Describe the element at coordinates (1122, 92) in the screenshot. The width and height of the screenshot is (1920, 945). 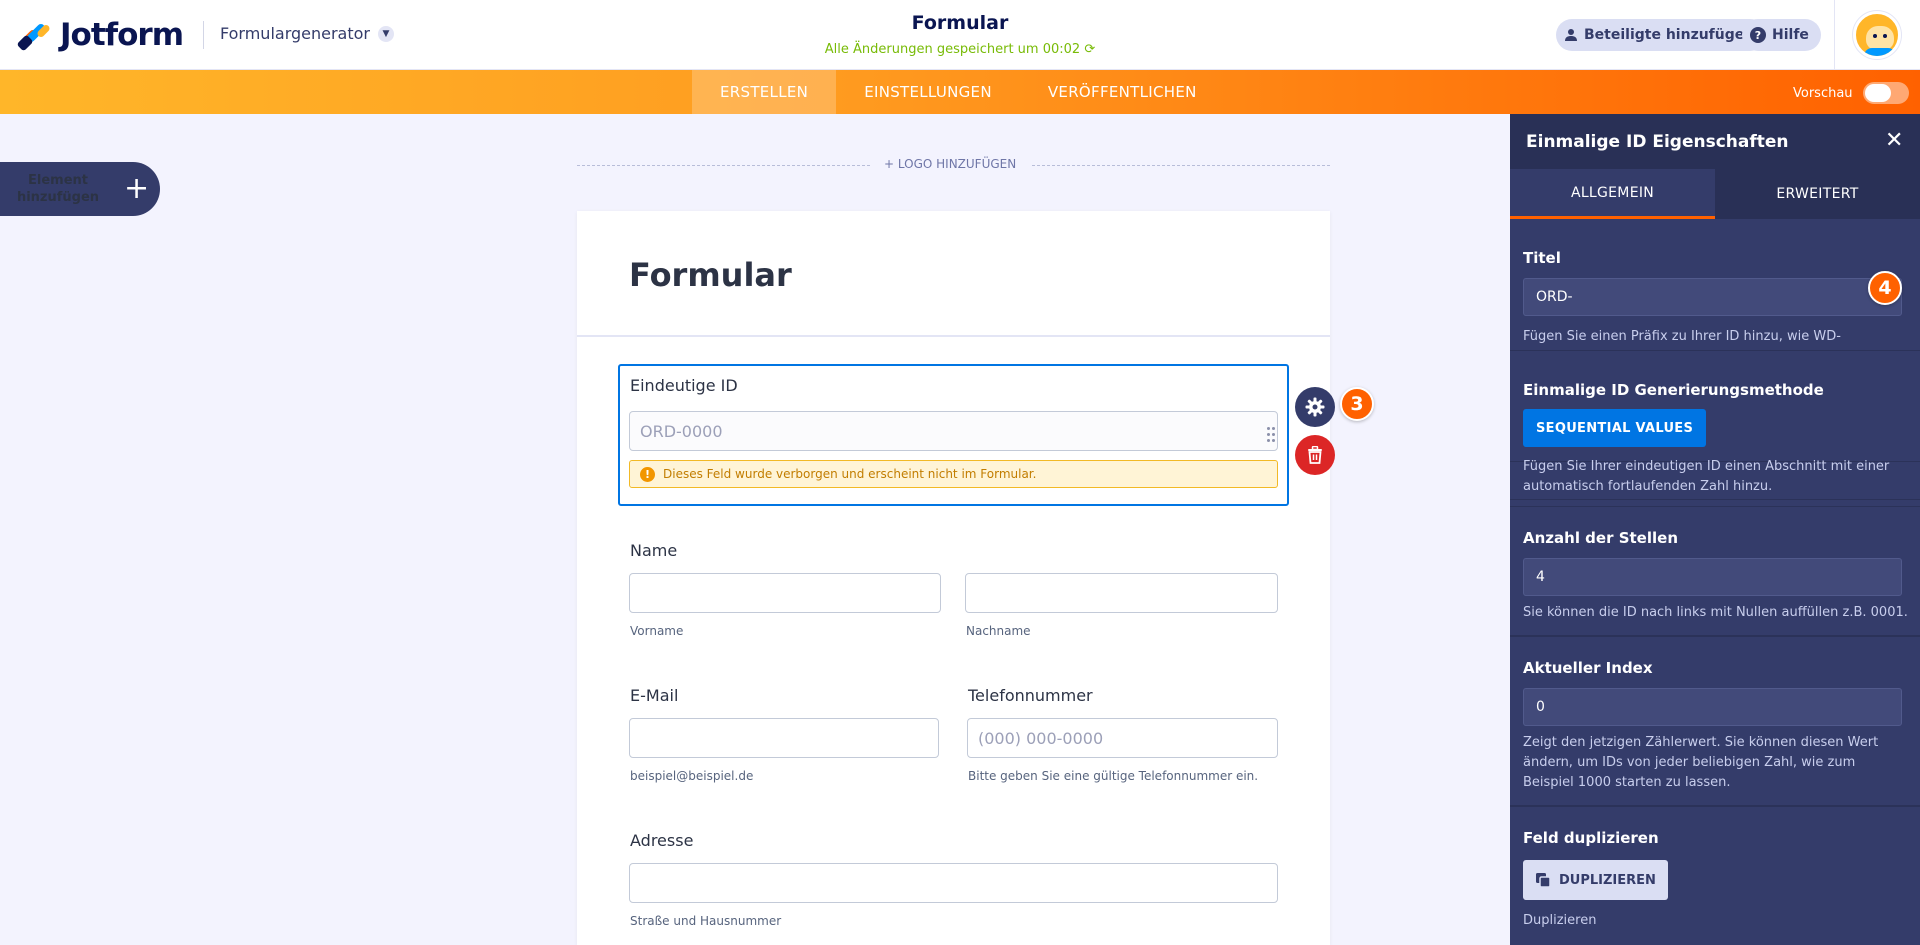
I see `tab-publish: VERÖFFENTLICHEN` at that location.